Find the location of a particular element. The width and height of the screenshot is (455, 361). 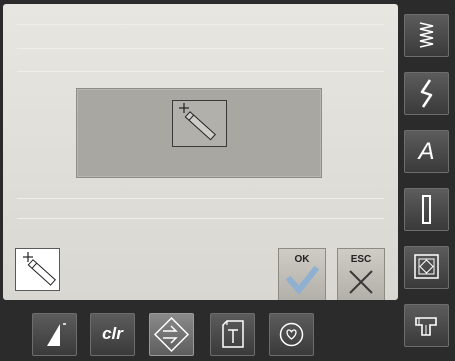

decorative-stitch-icon is located at coordinates (426, 93).